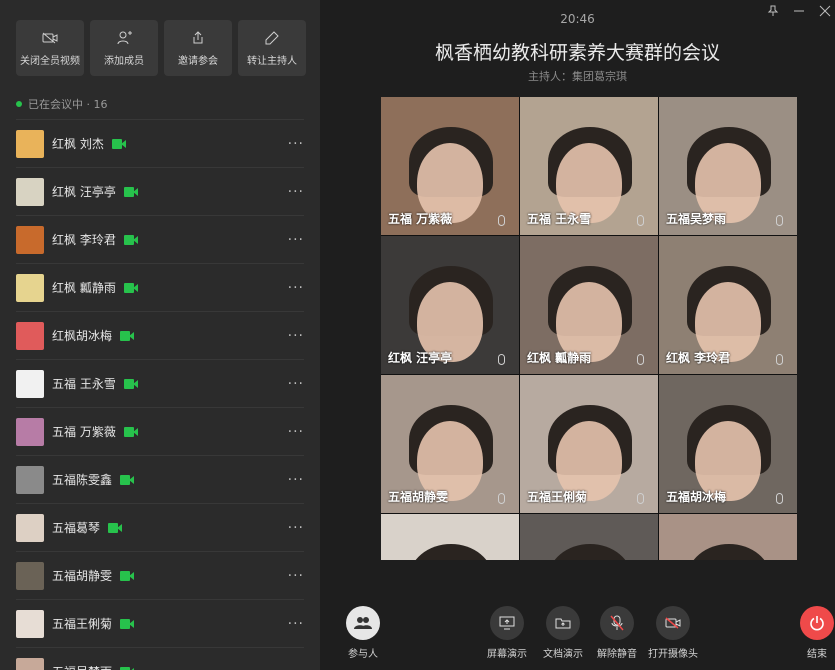 This screenshot has height=670, width=835. I want to click on camera-on-button: 打开摄像头, so click(673, 633).